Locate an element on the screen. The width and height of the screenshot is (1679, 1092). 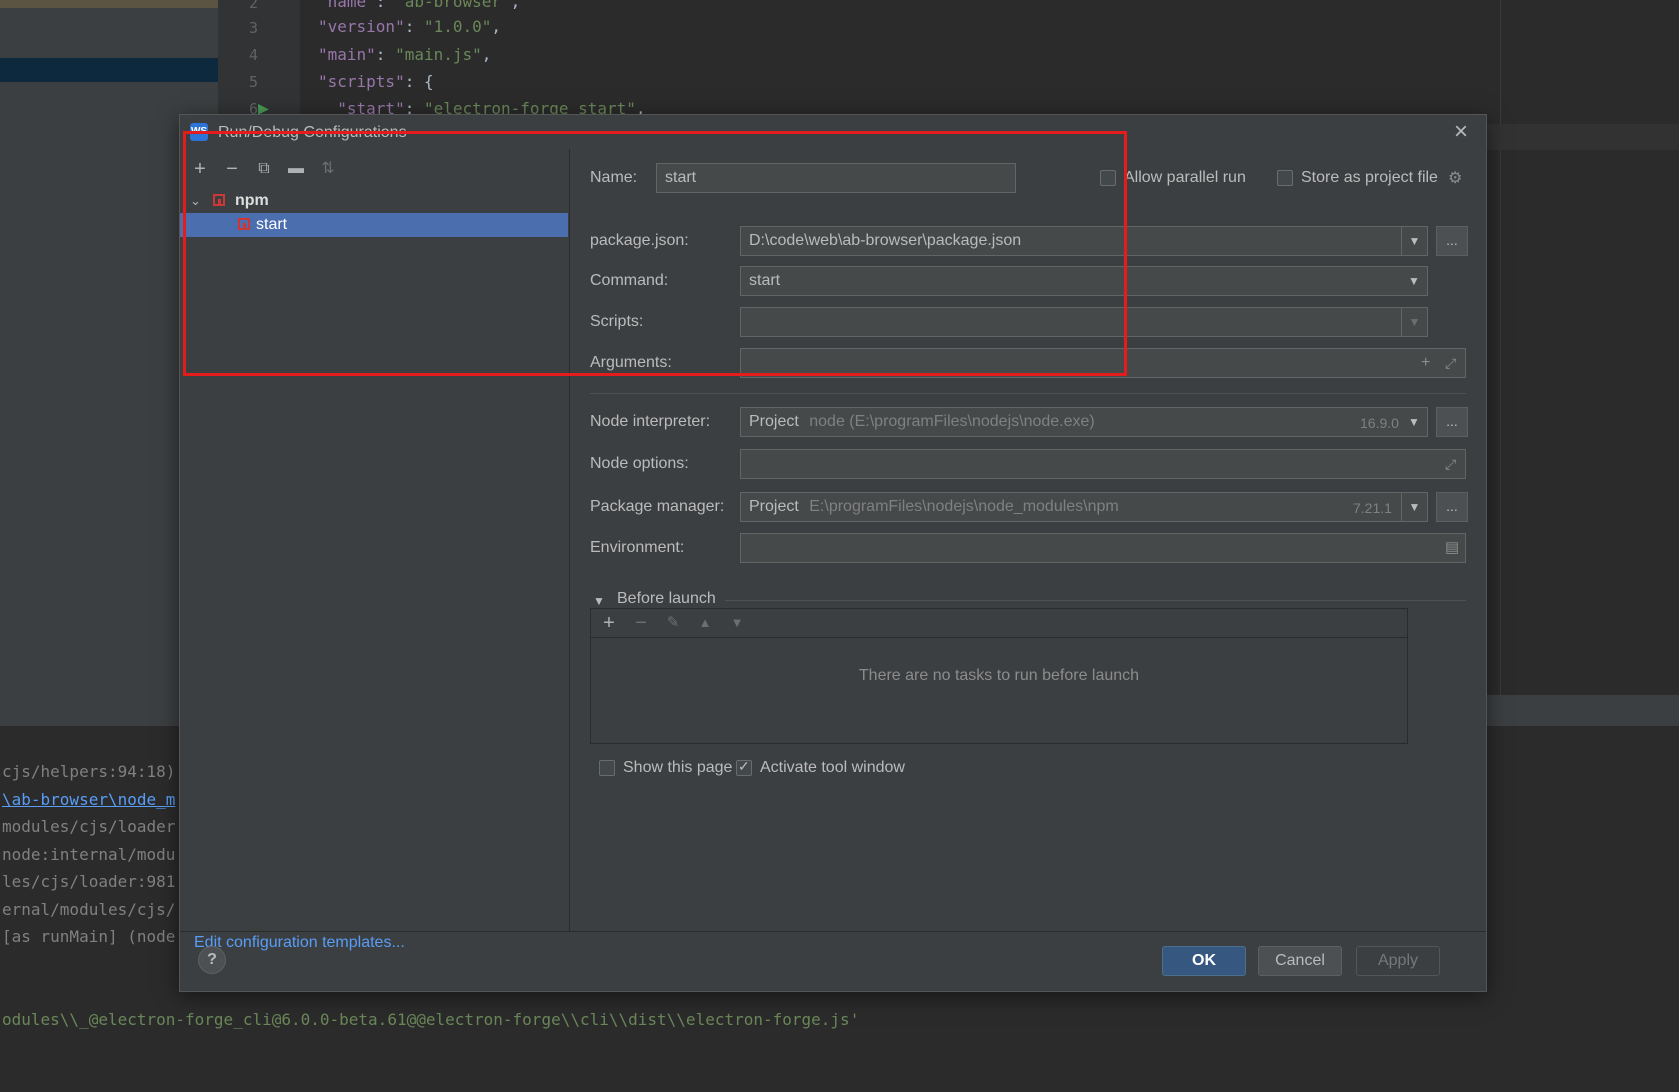
sort-icon: ⇅ is located at coordinates (328, 169).